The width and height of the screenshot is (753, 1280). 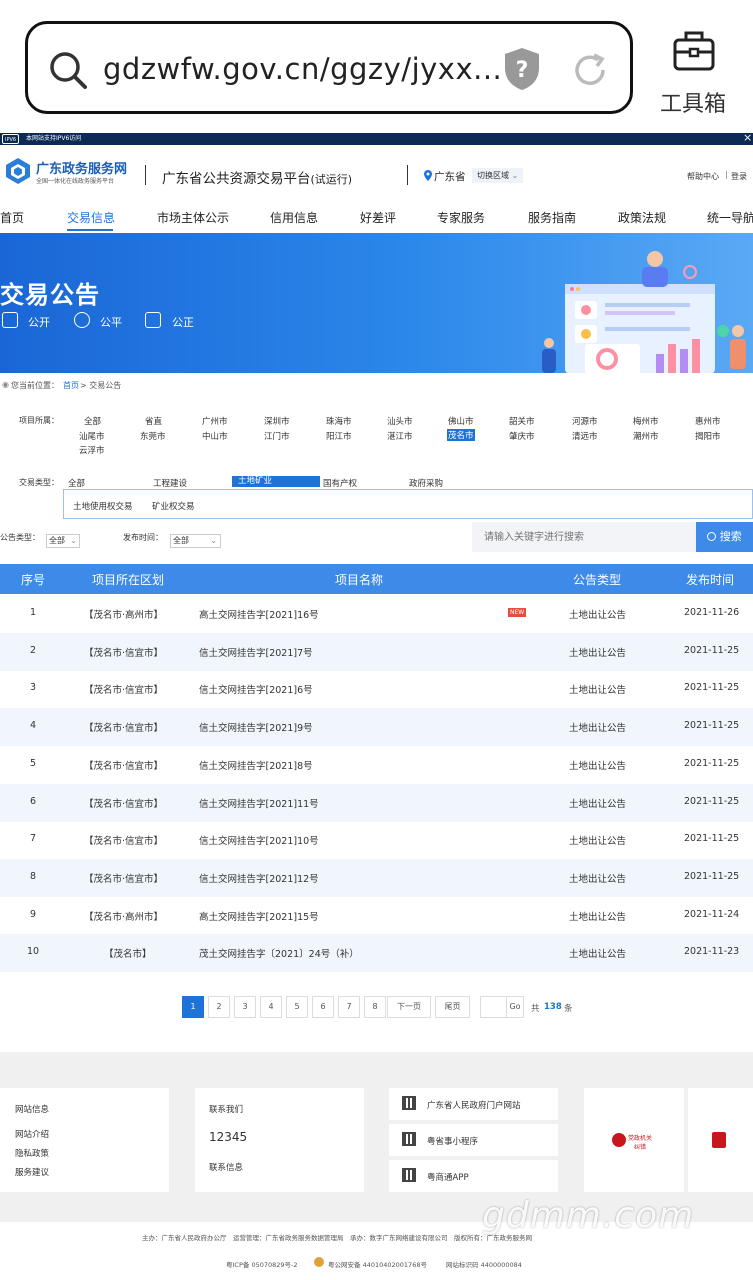 I want to click on sub-mining-rights: 矿业权交易, so click(x=173, y=506).